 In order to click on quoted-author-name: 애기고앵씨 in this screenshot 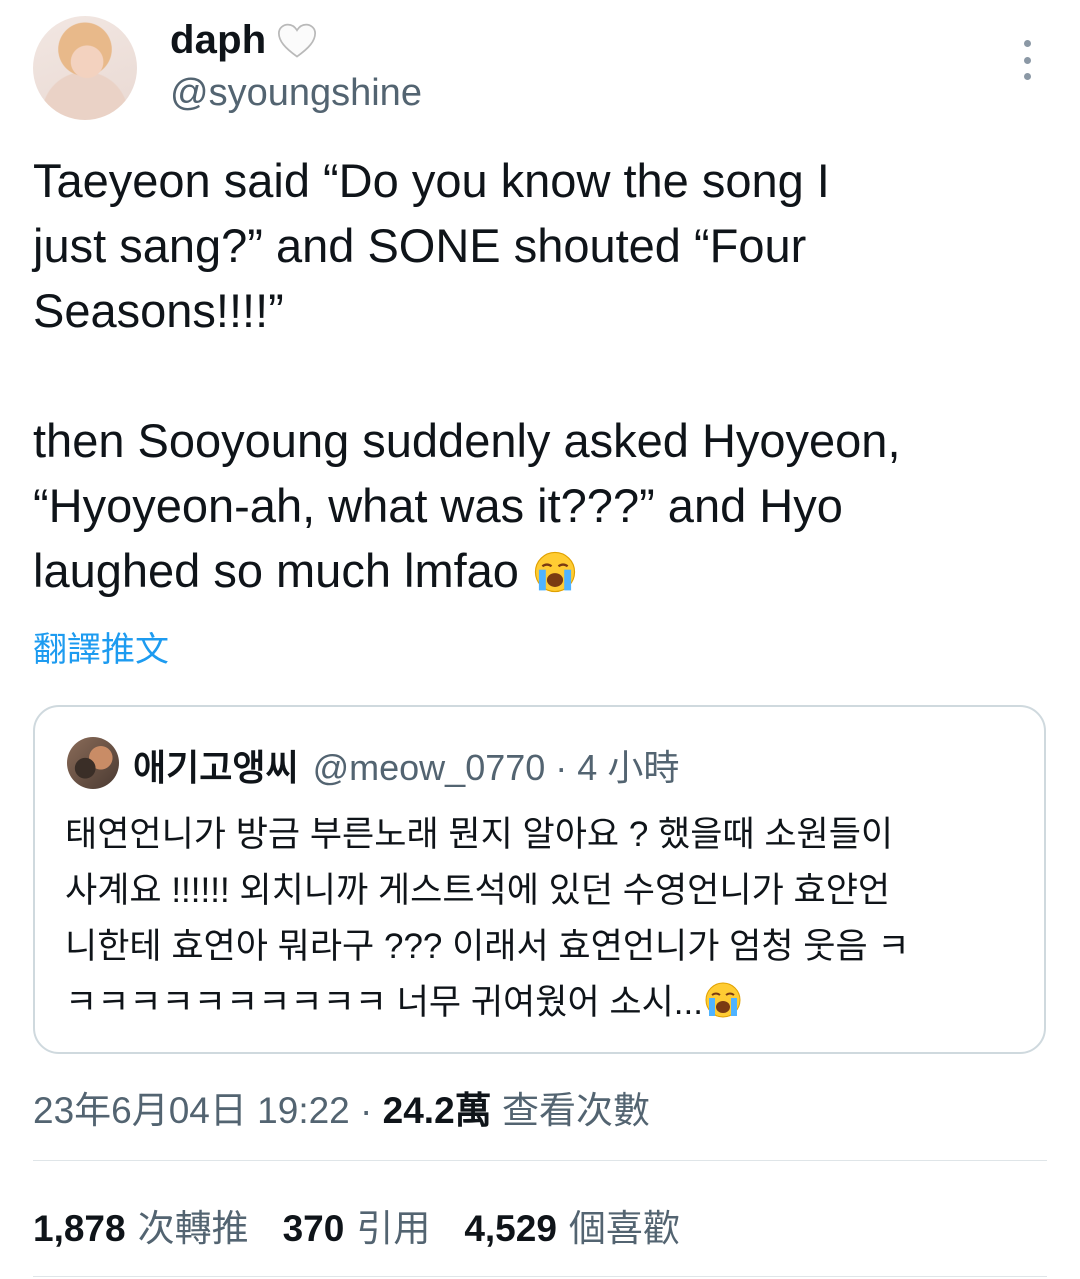, I will do `click(216, 765)`.